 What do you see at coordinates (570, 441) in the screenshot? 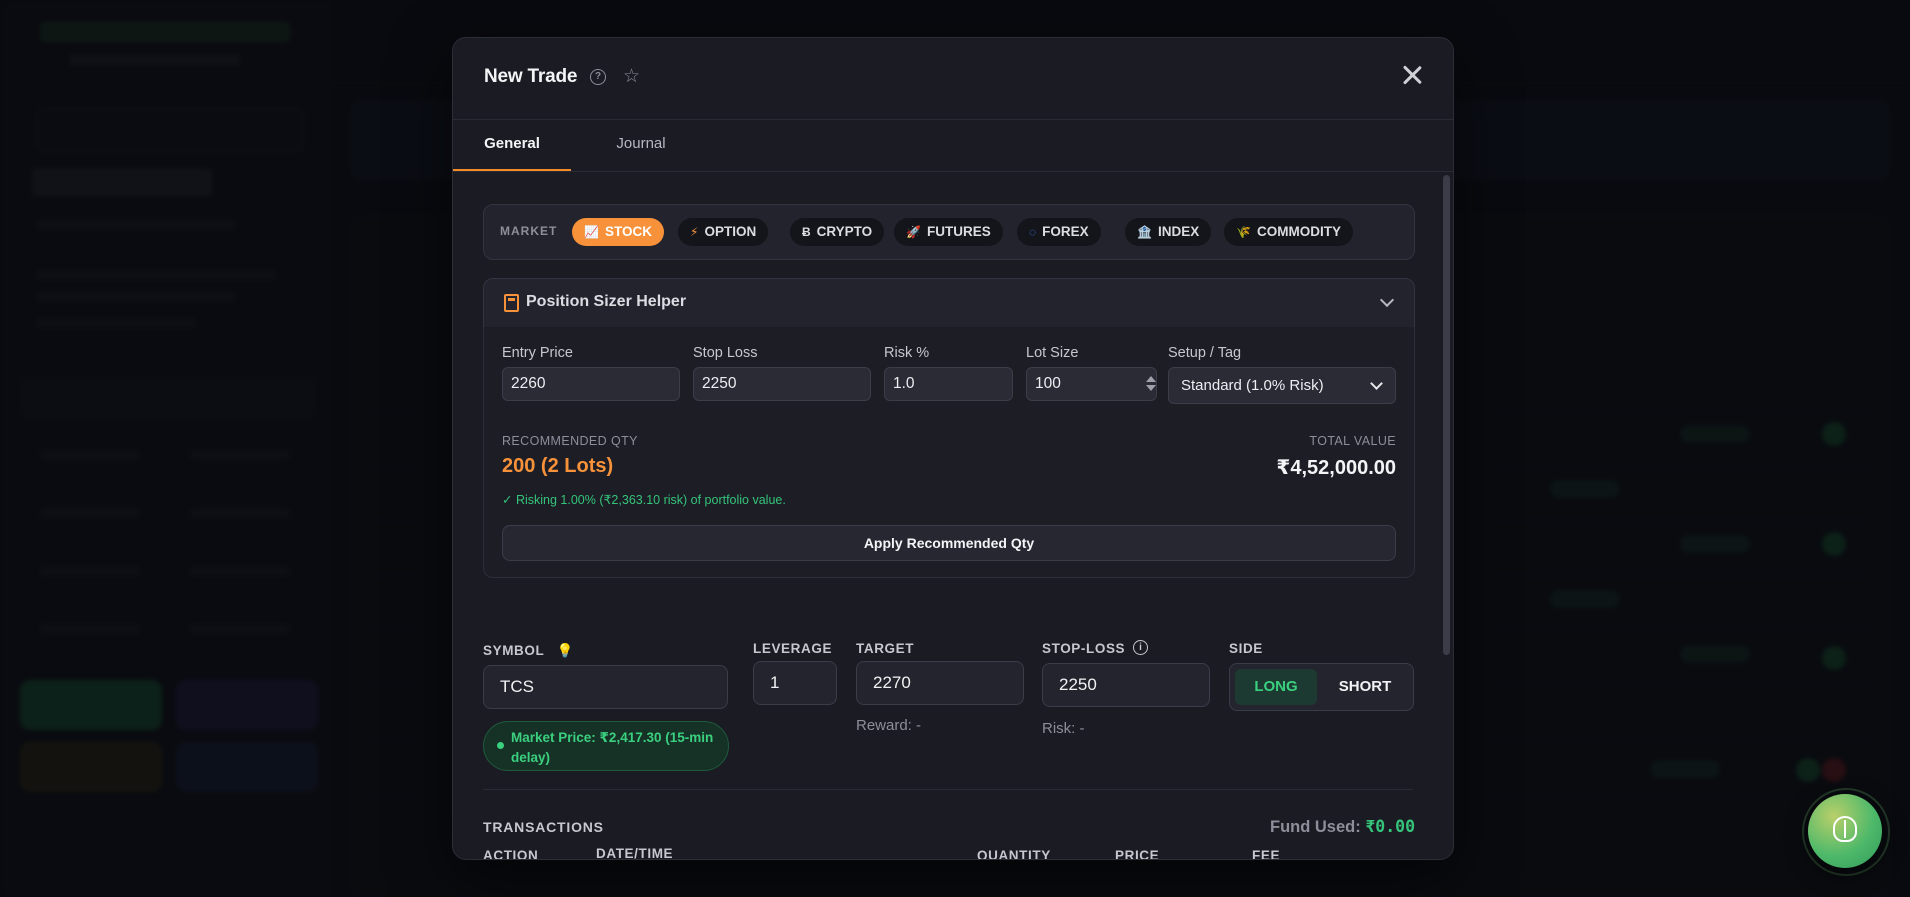
I see `recommended-qty-label: RECOMMENDED QTY` at bounding box center [570, 441].